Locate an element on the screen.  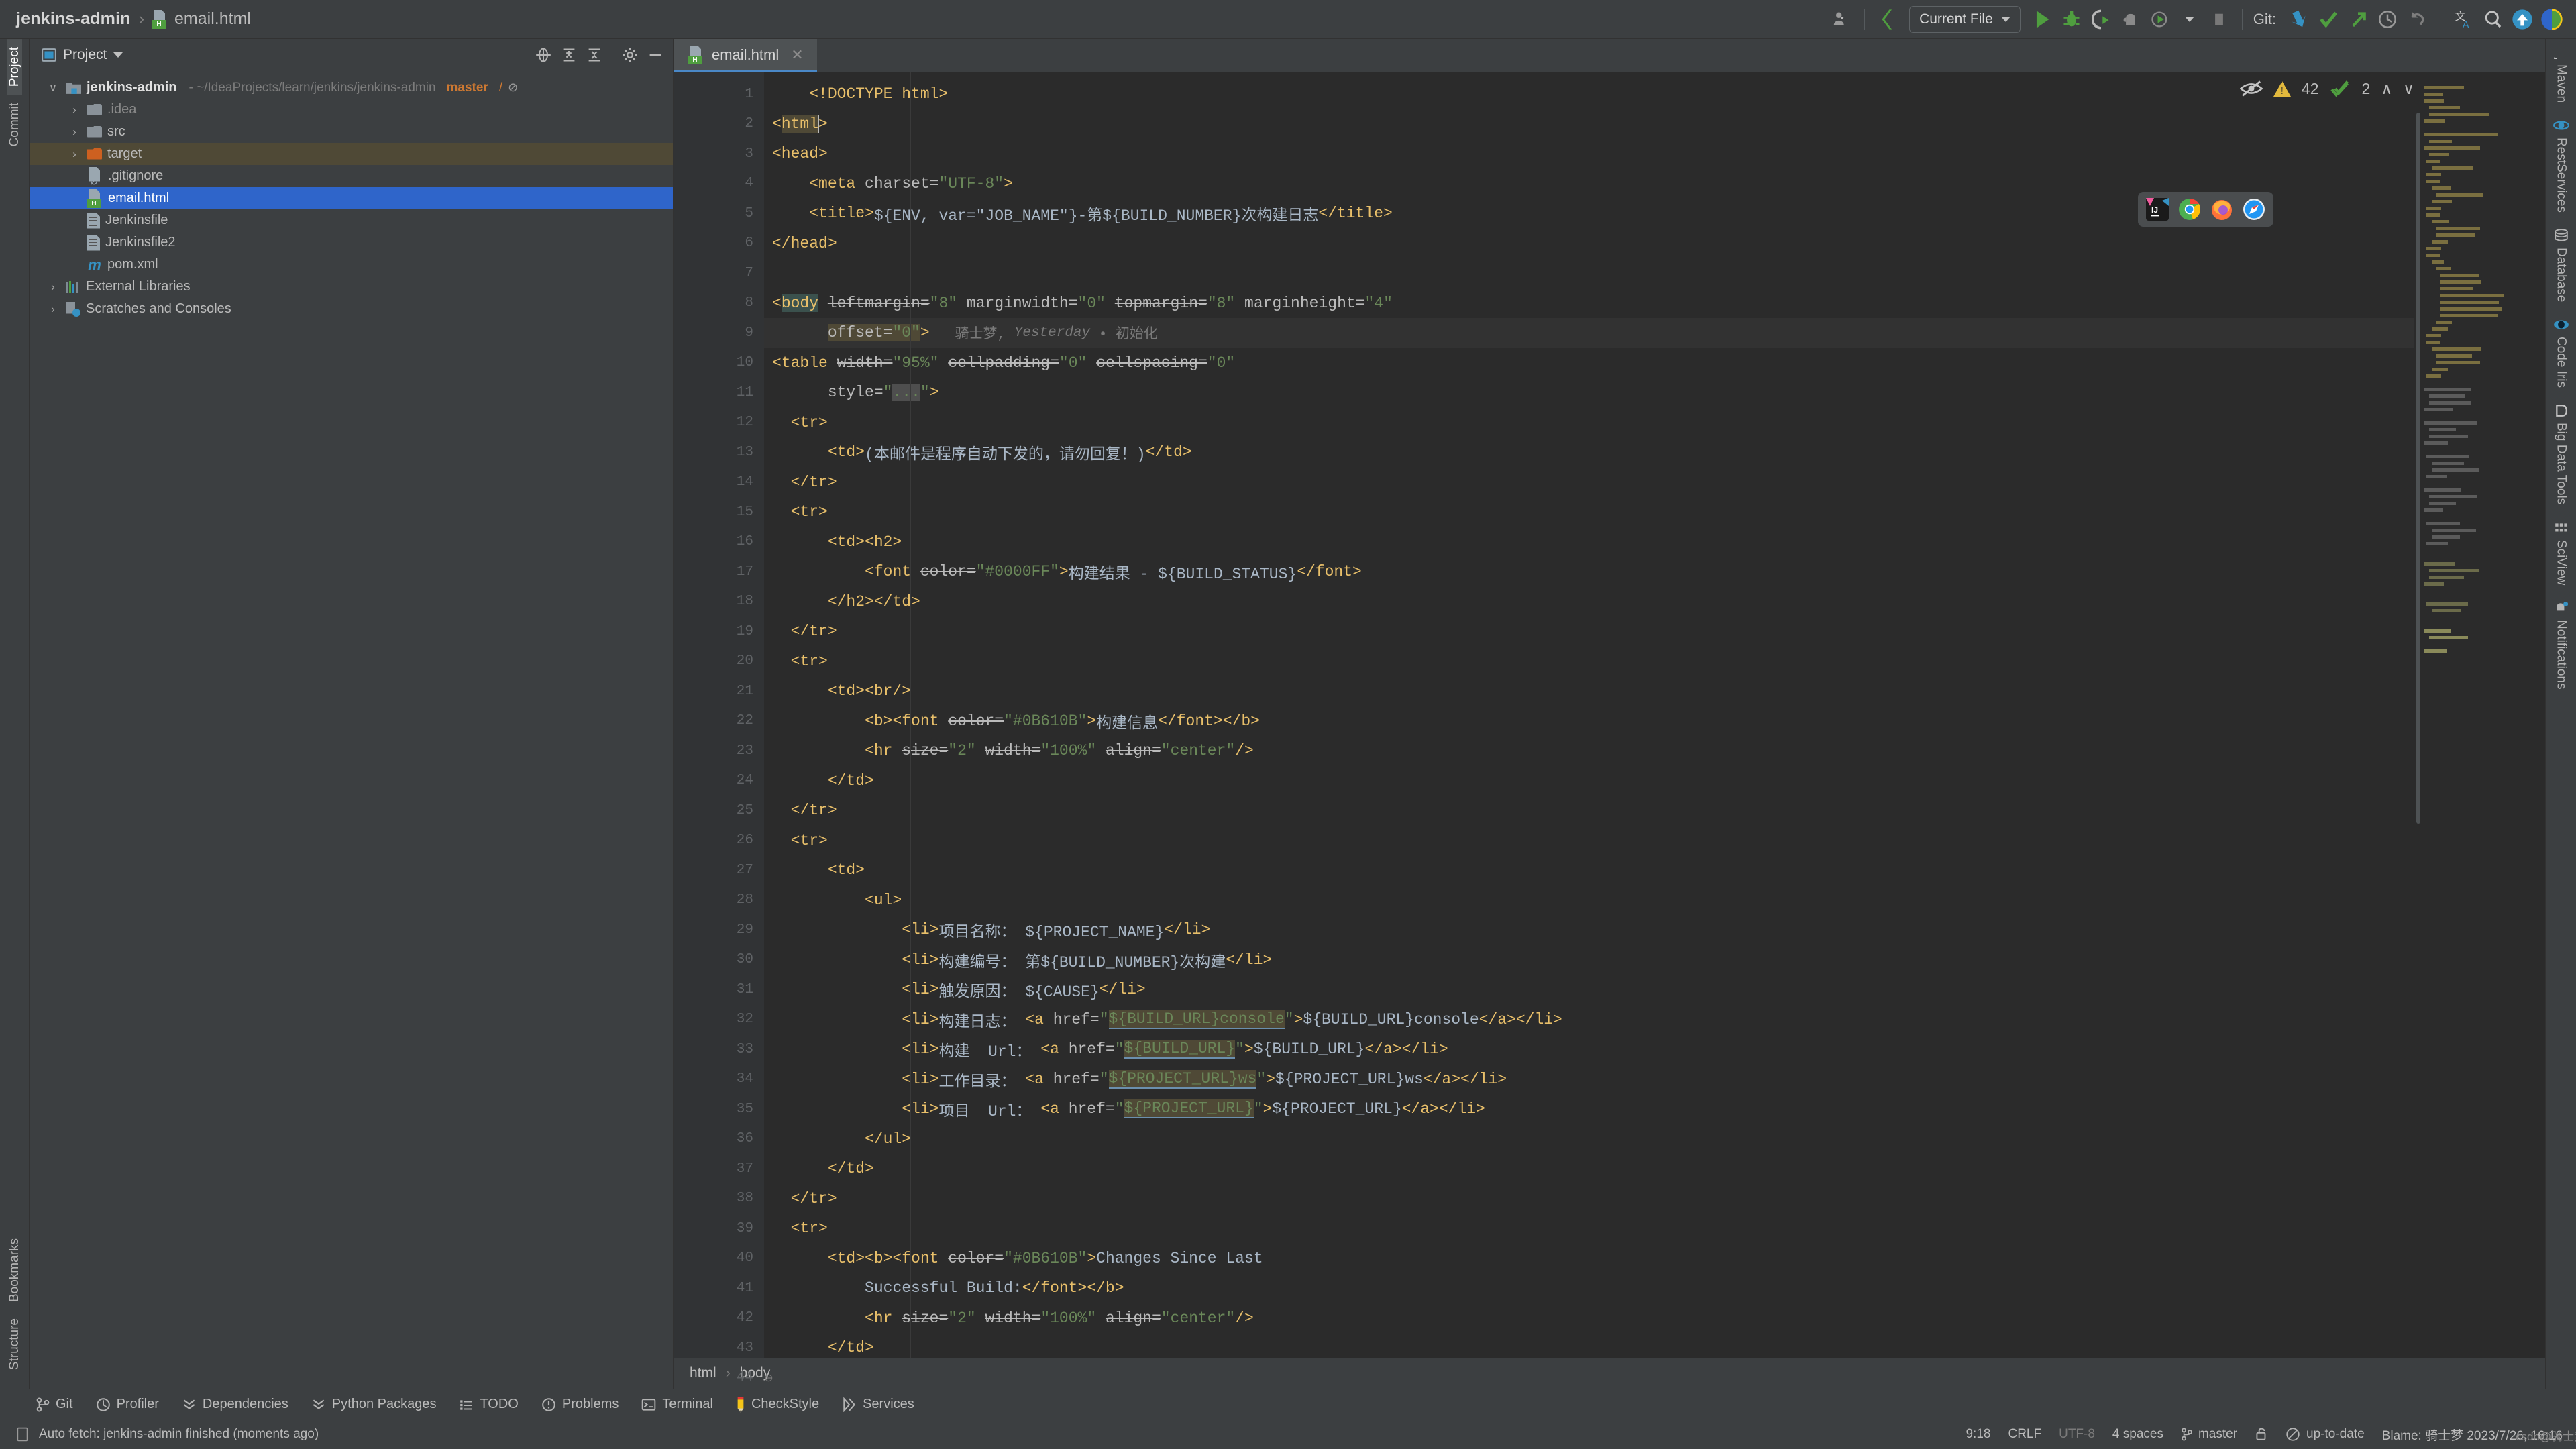
search-everywhere-icon is located at coordinates (2493, 19).